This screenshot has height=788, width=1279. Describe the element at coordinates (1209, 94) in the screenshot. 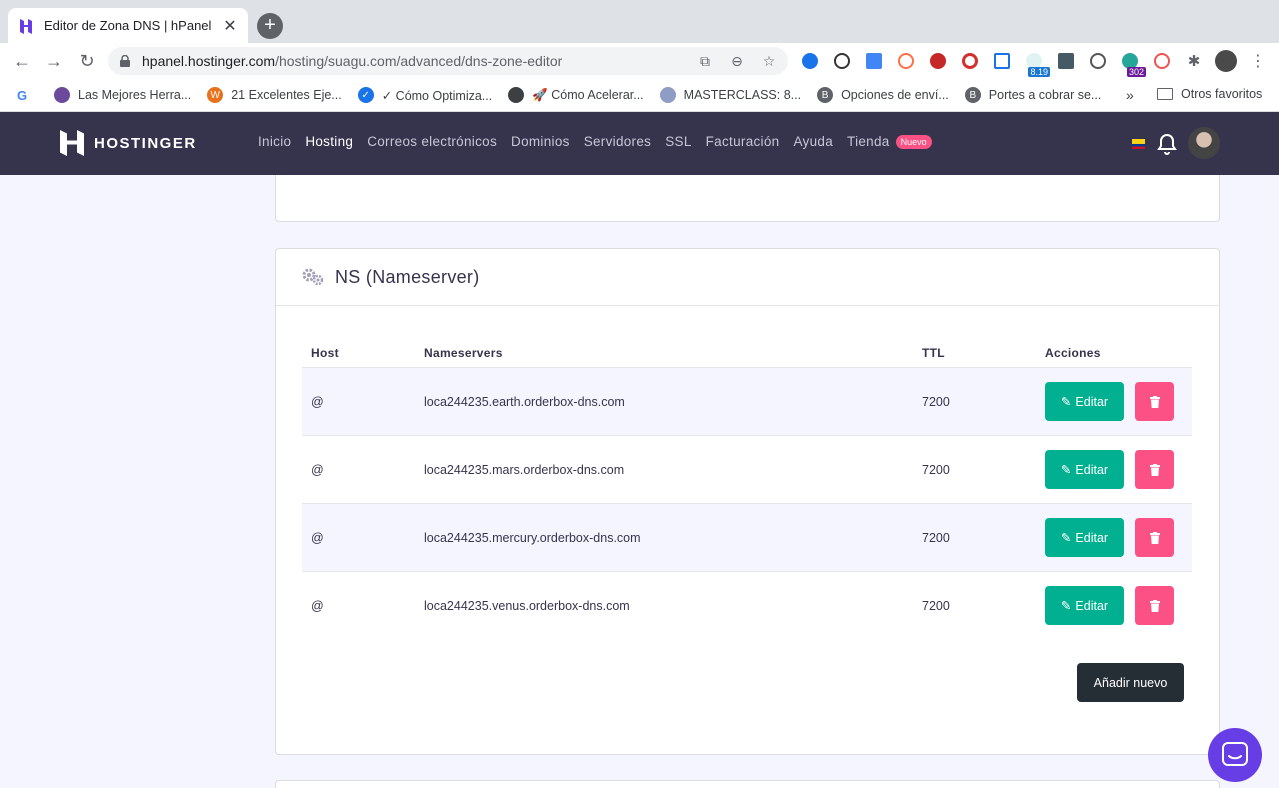

I see `other-bookmarks: Otros favoritos` at that location.